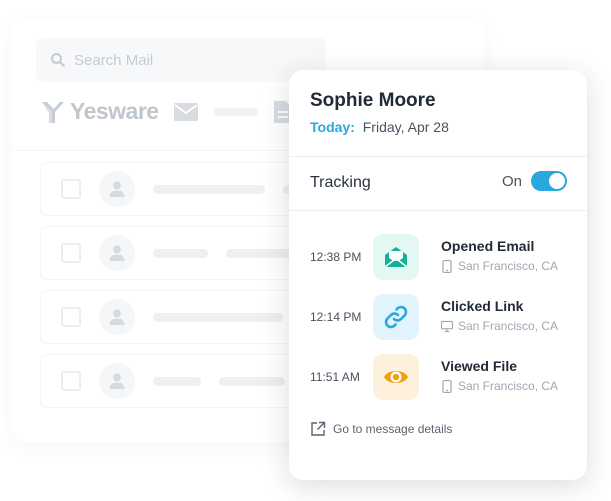  I want to click on yesware-logo-text: Yesware, so click(114, 111).